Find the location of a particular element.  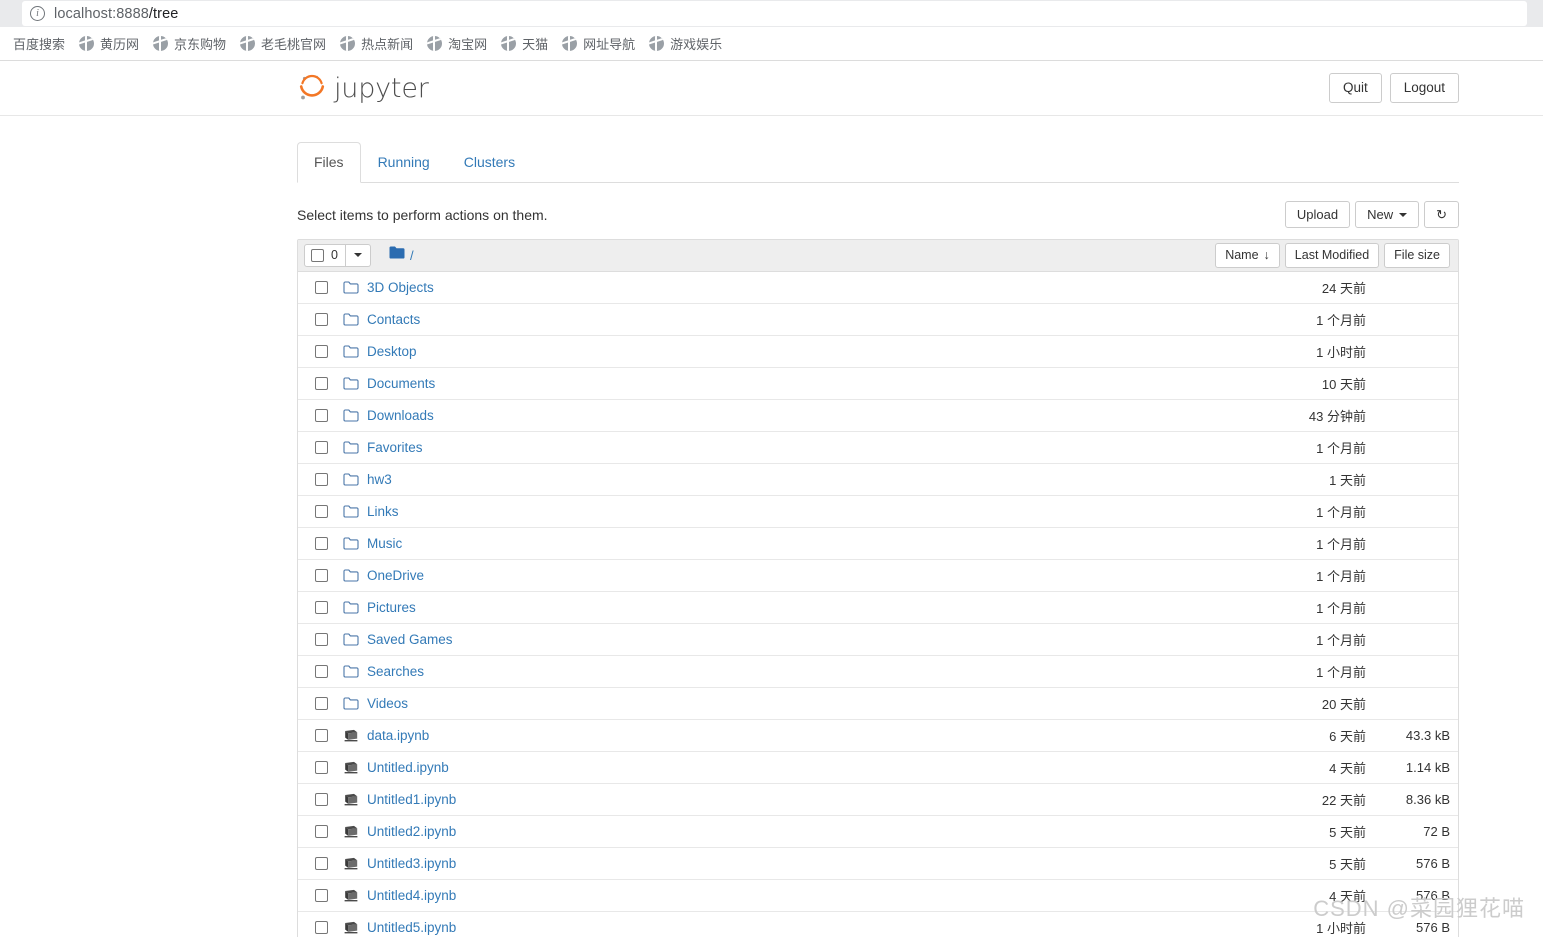

table-row: Documents 10 天前 is located at coordinates (878, 384).